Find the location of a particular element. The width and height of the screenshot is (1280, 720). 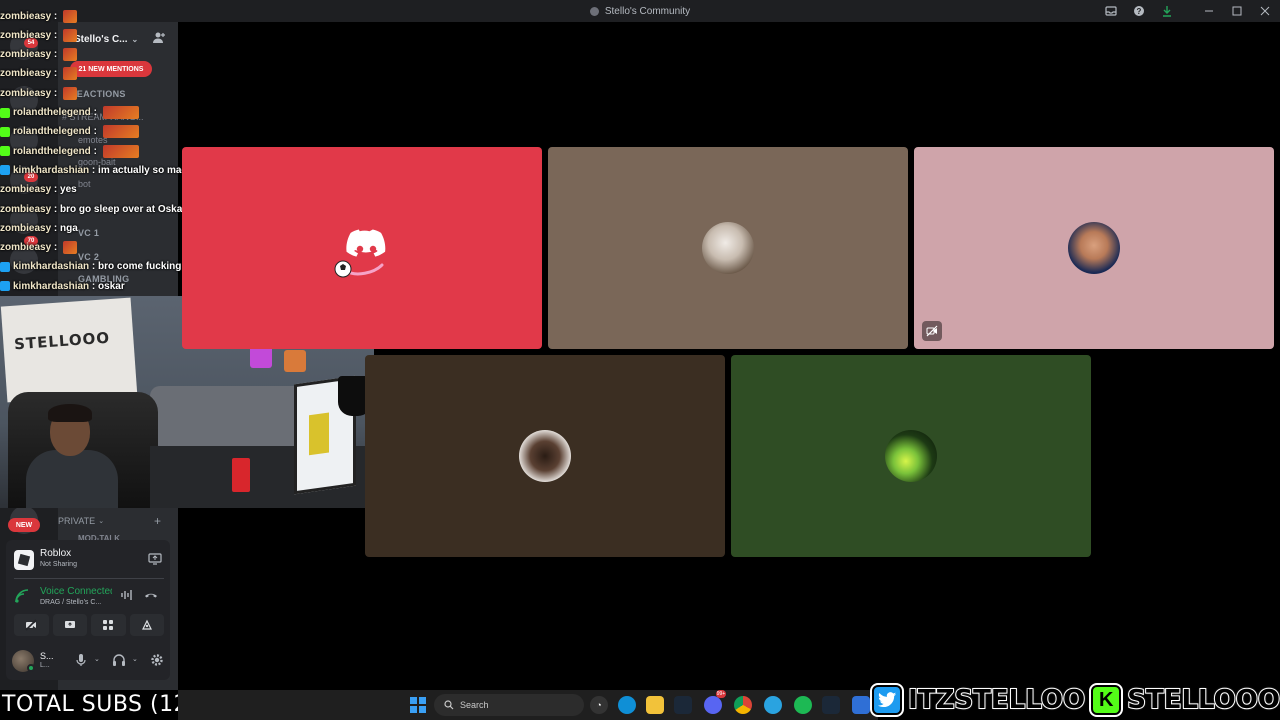

chat-text: im actually so mad is located at coordinates (143, 170).